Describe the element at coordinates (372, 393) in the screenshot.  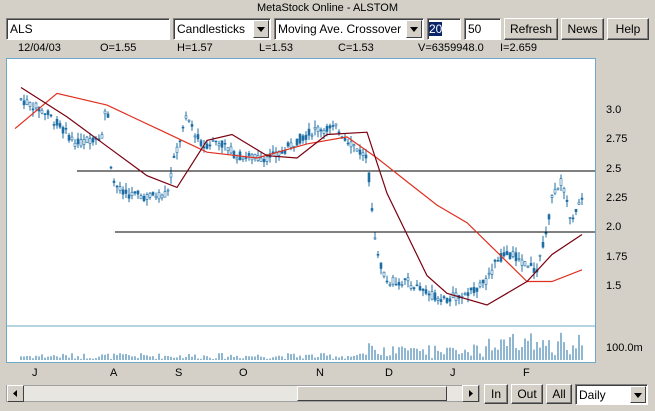
I see `scroll-thumb` at that location.